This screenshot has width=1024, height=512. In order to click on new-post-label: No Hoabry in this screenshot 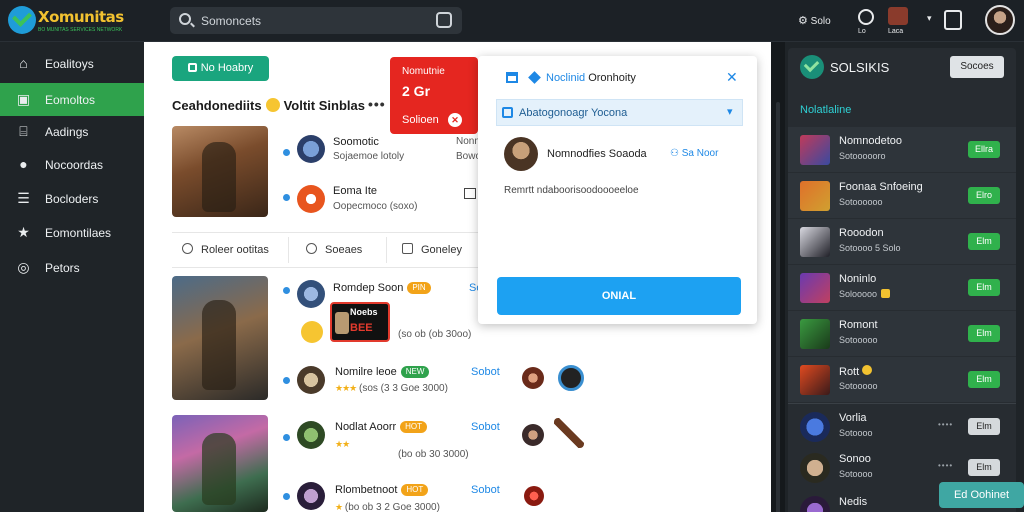, I will do `click(227, 68)`.